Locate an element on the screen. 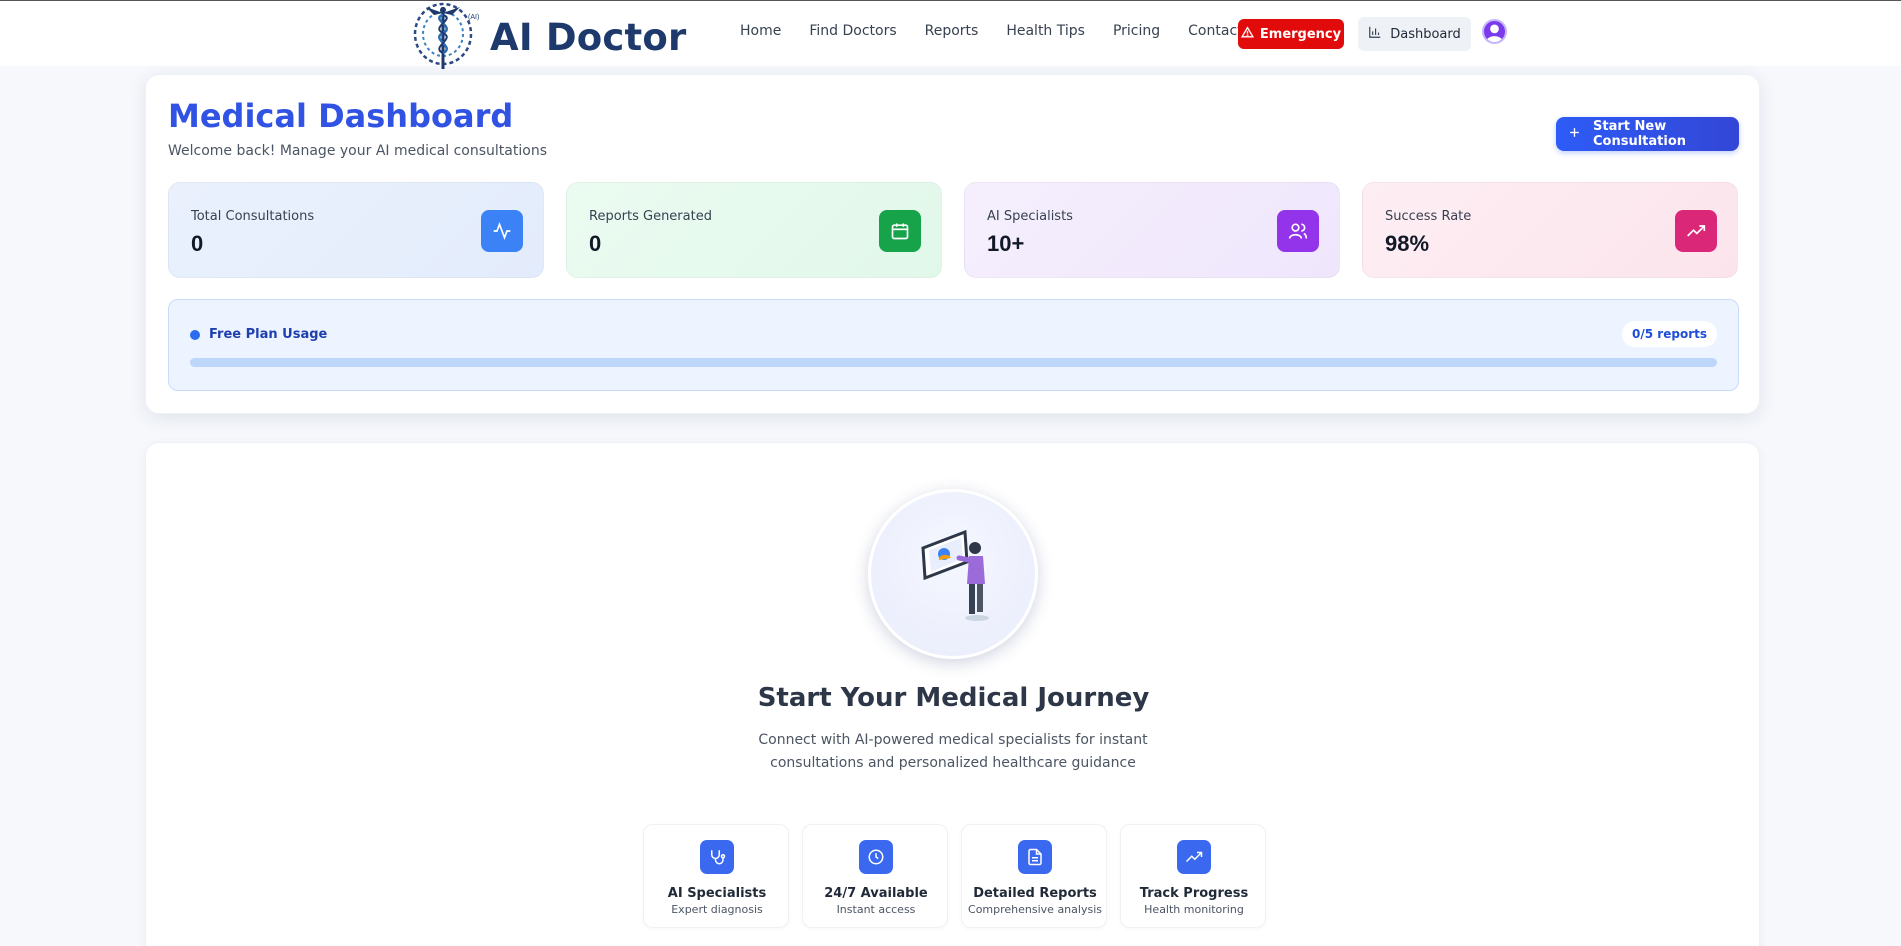 The image size is (1901, 946). brand-logo: (AI) AI Doctor is located at coordinates (549, 37).